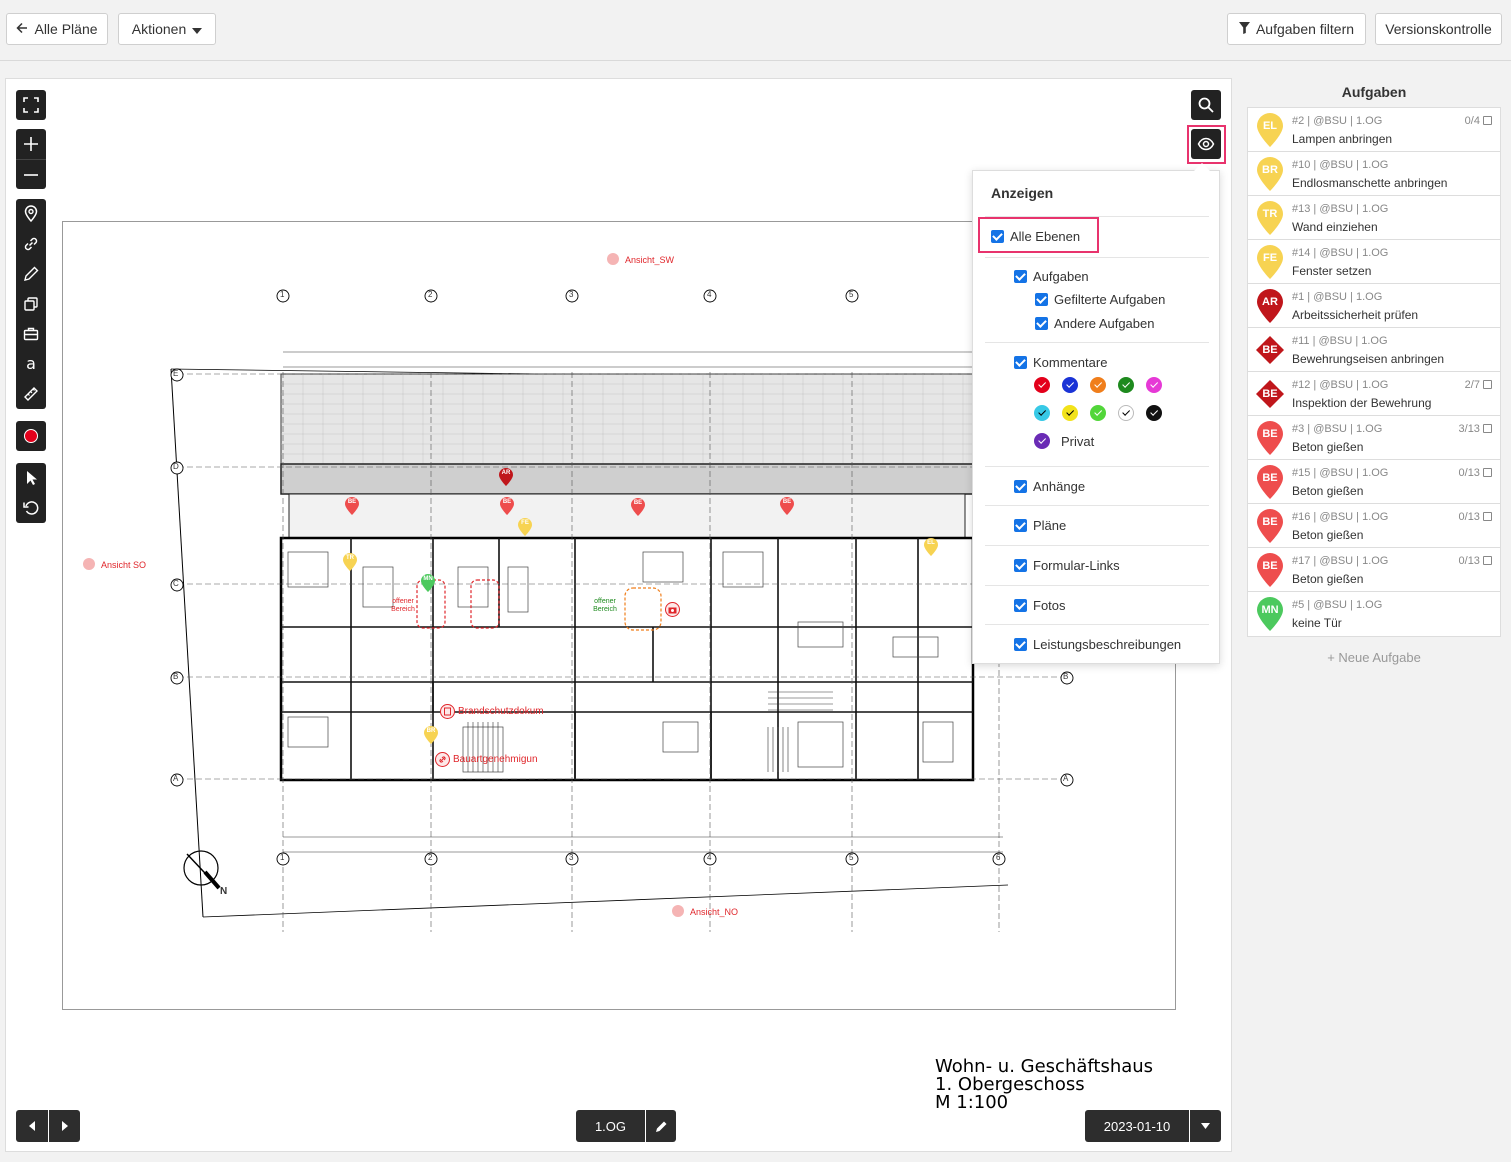  I want to click on pin-tool-button, so click(31, 214).